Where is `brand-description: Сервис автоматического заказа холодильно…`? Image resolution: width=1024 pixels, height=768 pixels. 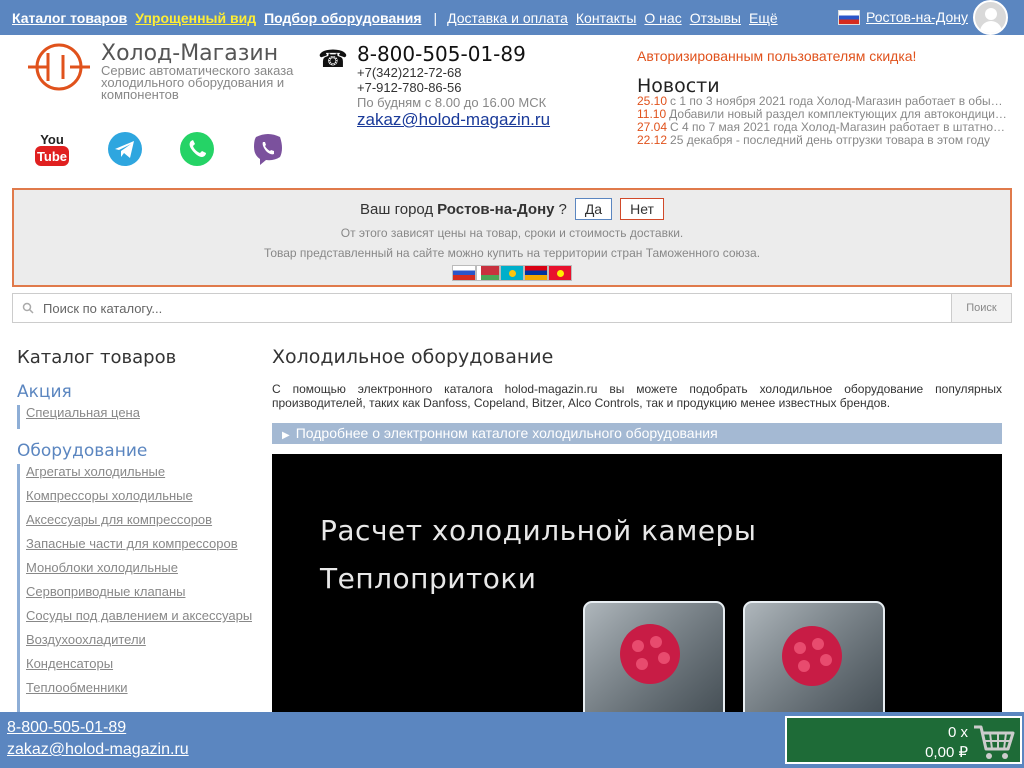
brand-description: Сервис автоматического заказа холодильно… is located at coordinates (197, 82).